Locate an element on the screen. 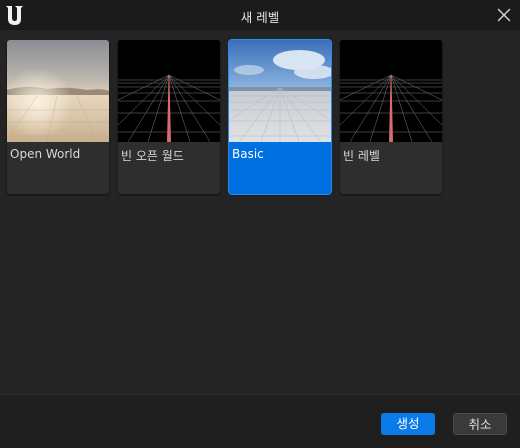 This screenshot has width=520, height=448. create-button: 생성 is located at coordinates (408, 424).